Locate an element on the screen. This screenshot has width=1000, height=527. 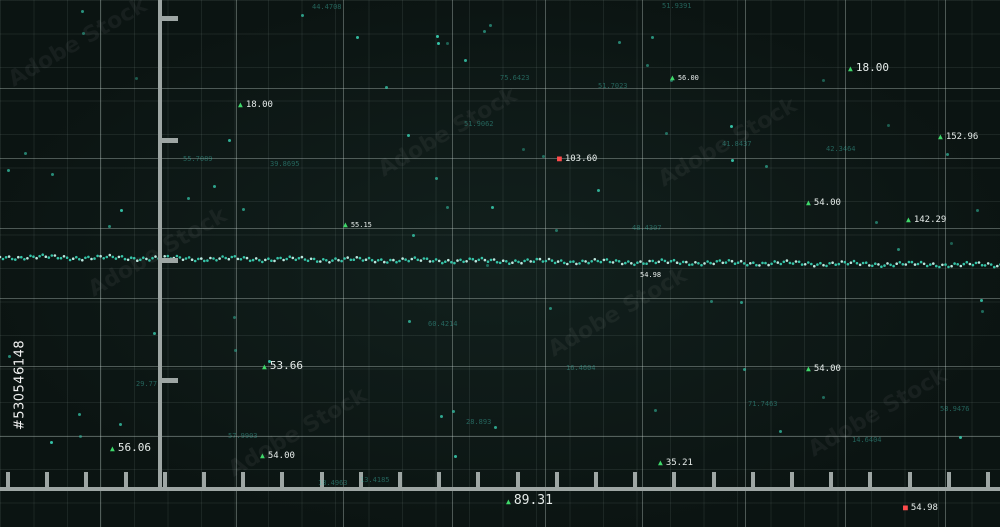
faint-value-label: 28.893 is located at coordinates (479, 422).